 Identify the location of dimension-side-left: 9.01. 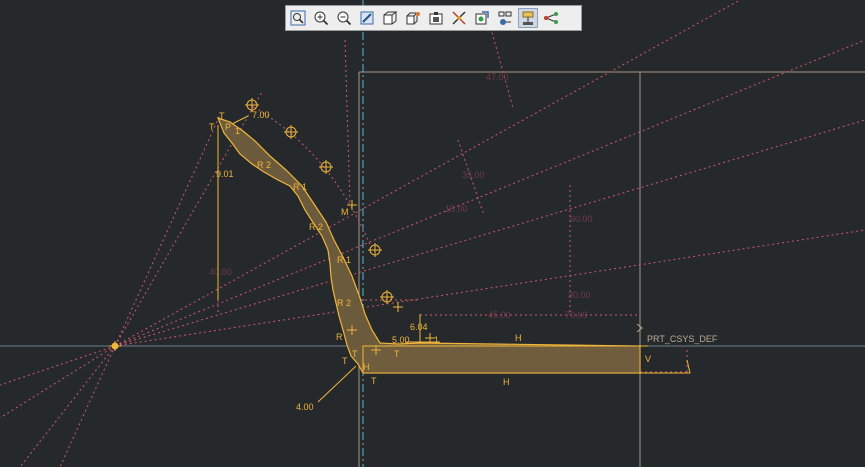
(225, 174).